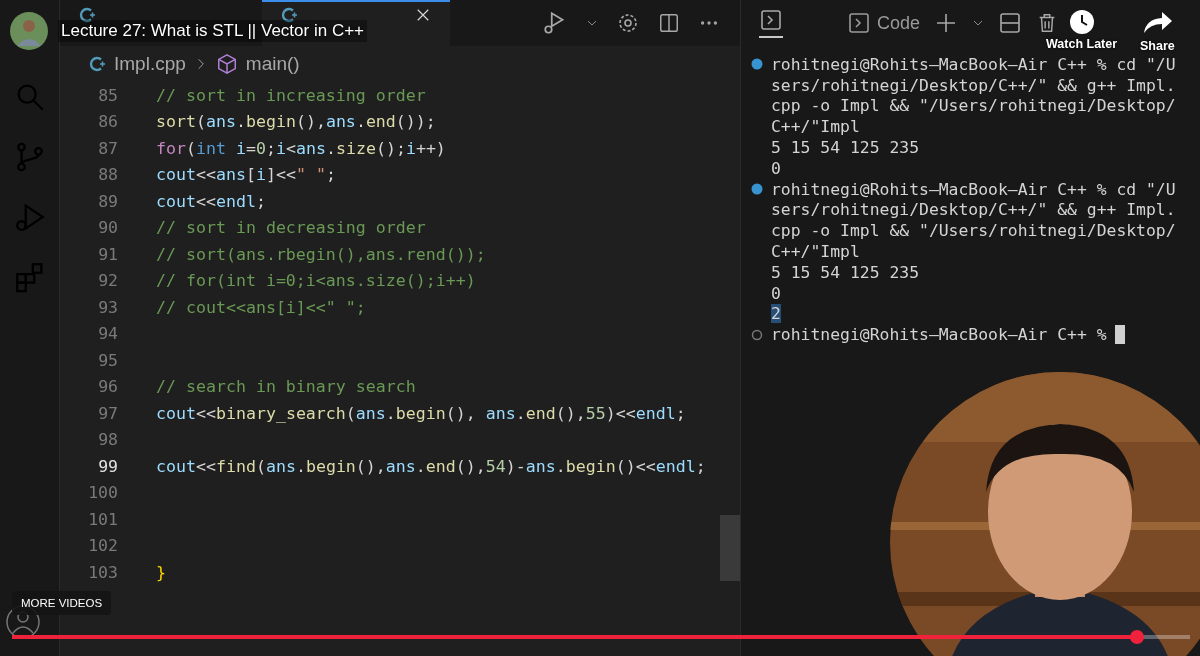 This screenshot has width=1200, height=656. I want to click on line-number: 87, so click(107, 148).